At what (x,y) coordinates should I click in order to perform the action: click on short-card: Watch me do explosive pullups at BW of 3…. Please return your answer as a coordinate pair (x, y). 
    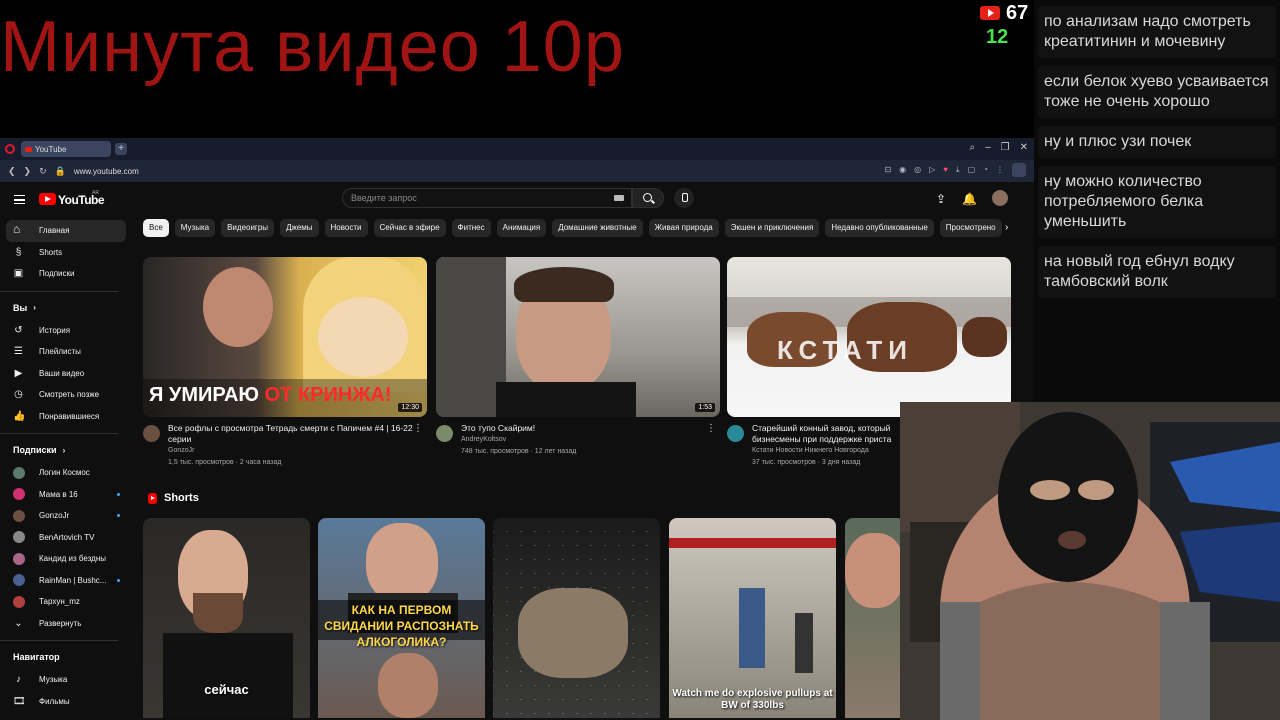
    Looking at the image, I should click on (752, 618).